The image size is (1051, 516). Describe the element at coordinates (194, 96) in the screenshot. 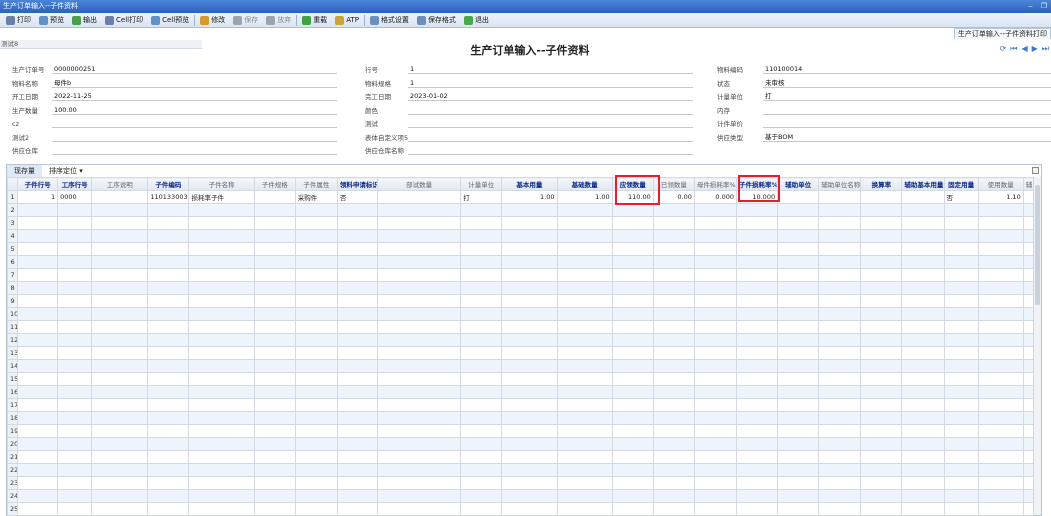

I see `field-value: 2022-11-25` at that location.